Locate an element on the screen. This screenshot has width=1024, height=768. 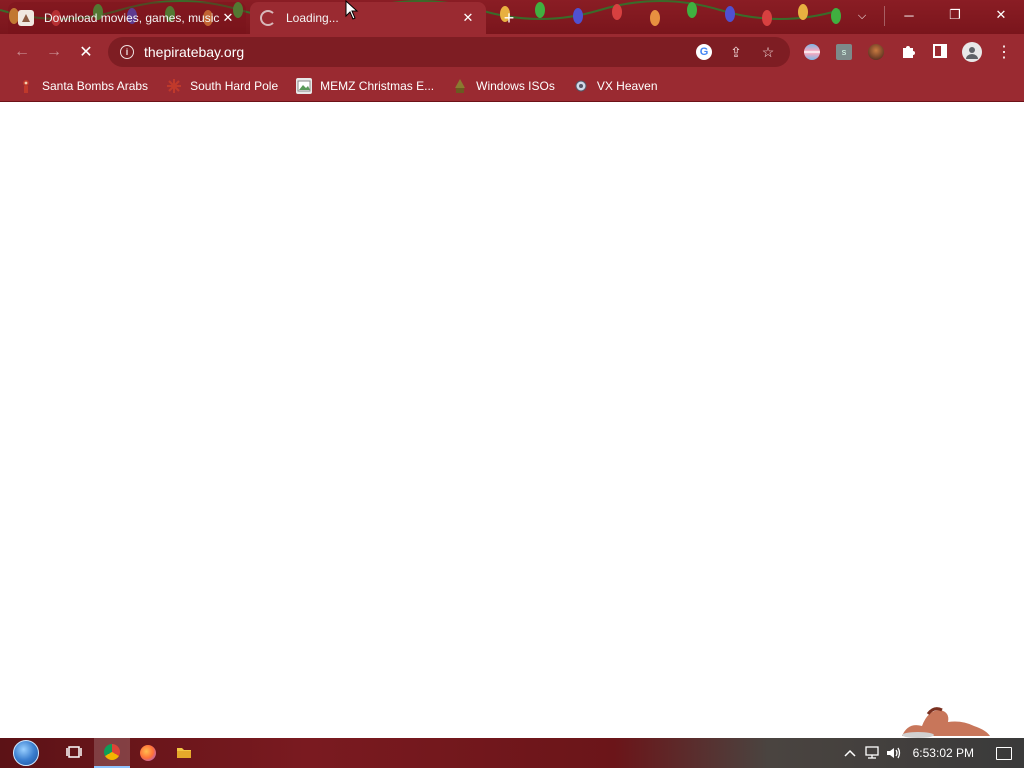
firefox-icon is located at coordinates (148, 753).